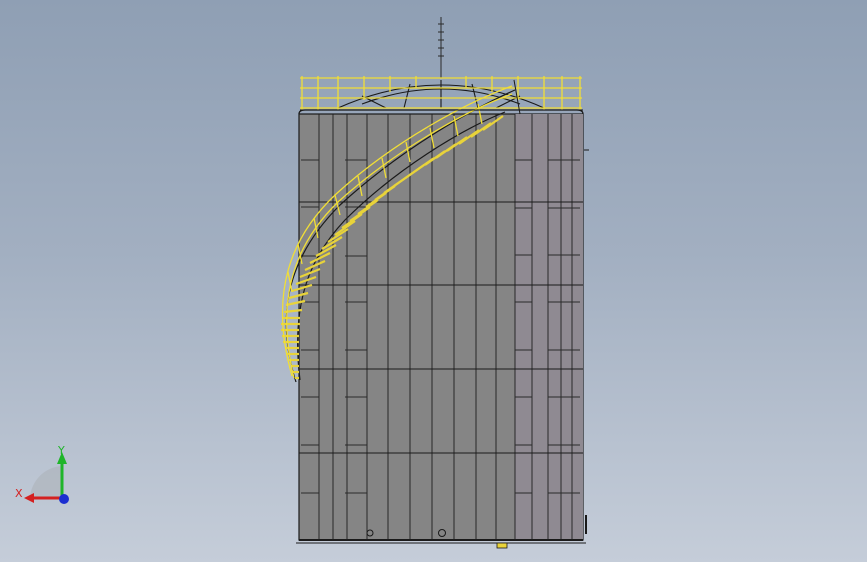  What do you see at coordinates (441, 94) in the screenshot?
I see `roof-dome` at bounding box center [441, 94].